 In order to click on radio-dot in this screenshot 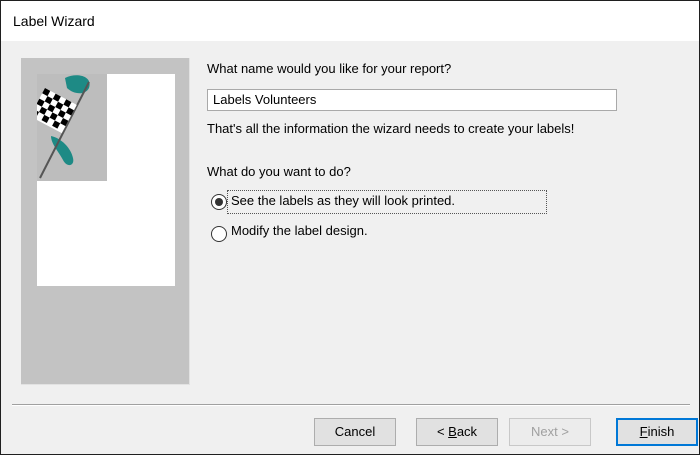, I will do `click(219, 202)`.